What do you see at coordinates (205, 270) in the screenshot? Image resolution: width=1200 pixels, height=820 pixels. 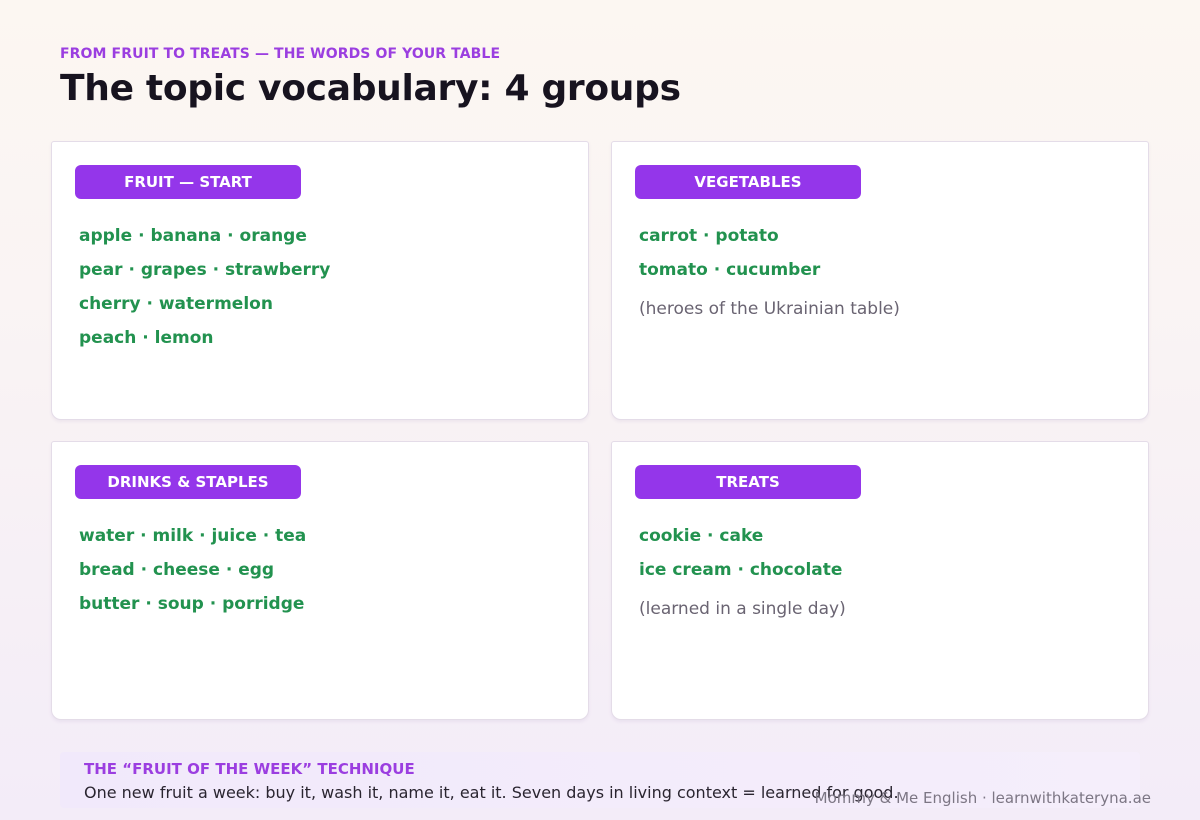 I see `word-line: pear · grapes · strawberry` at bounding box center [205, 270].